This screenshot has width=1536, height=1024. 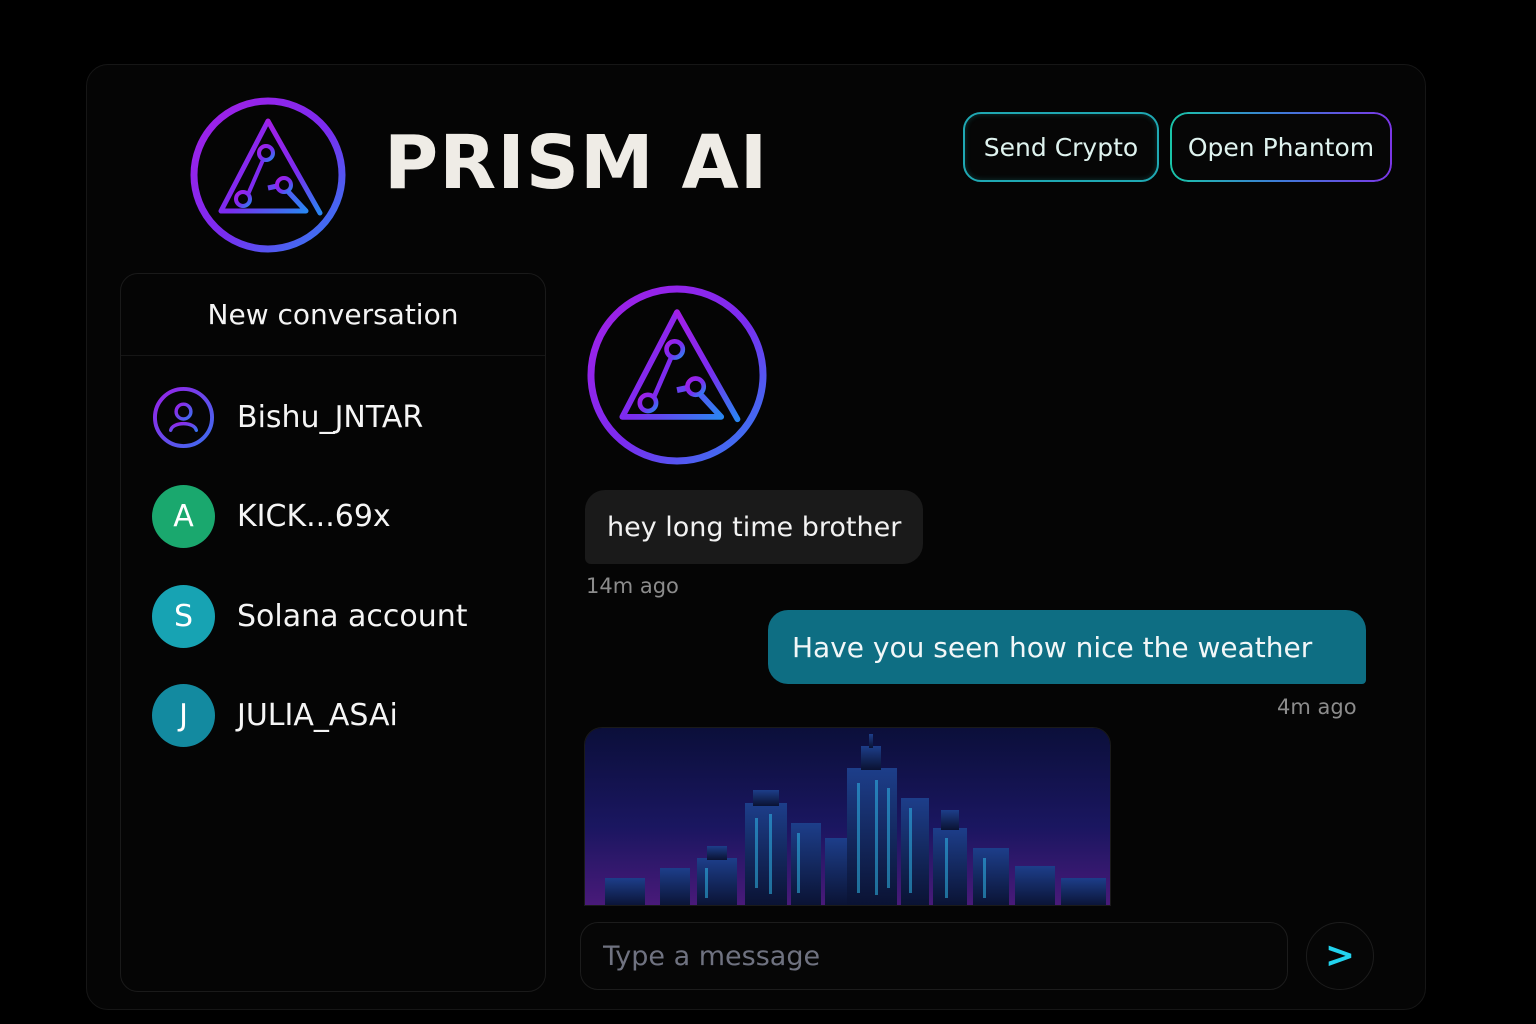 I want to click on incoming-message-bubble: hey long time brother, so click(x=754, y=527).